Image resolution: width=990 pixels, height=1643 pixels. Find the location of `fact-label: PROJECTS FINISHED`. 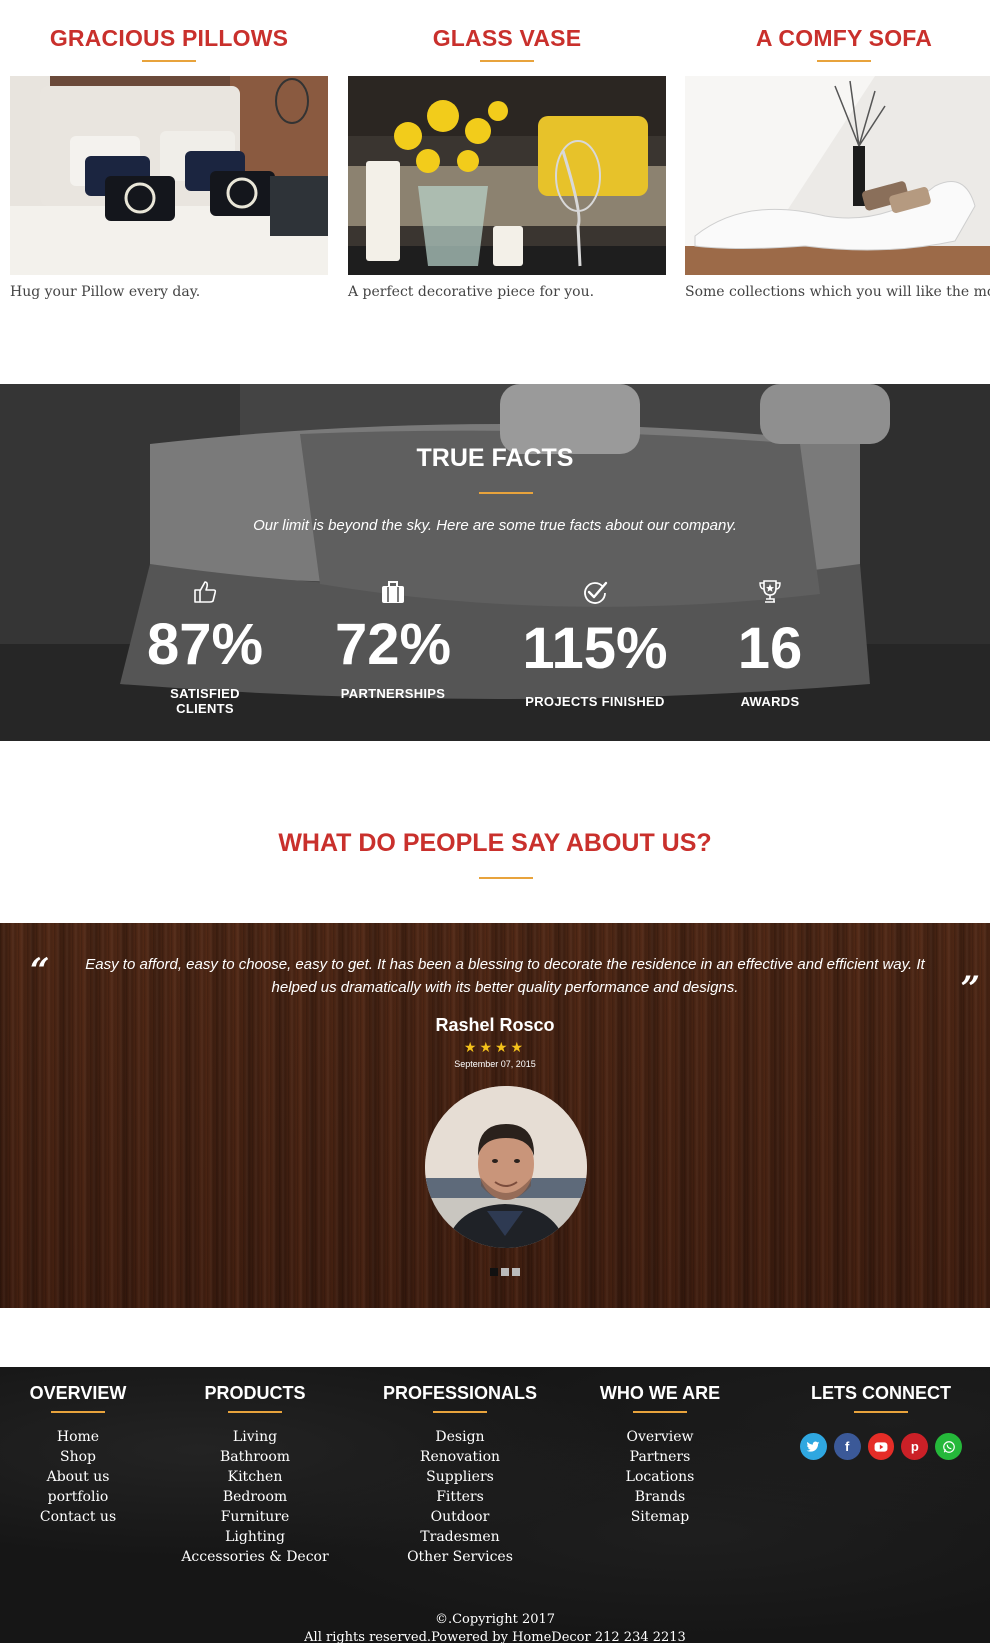

fact-label: PROJECTS FINISHED is located at coordinates (595, 701).